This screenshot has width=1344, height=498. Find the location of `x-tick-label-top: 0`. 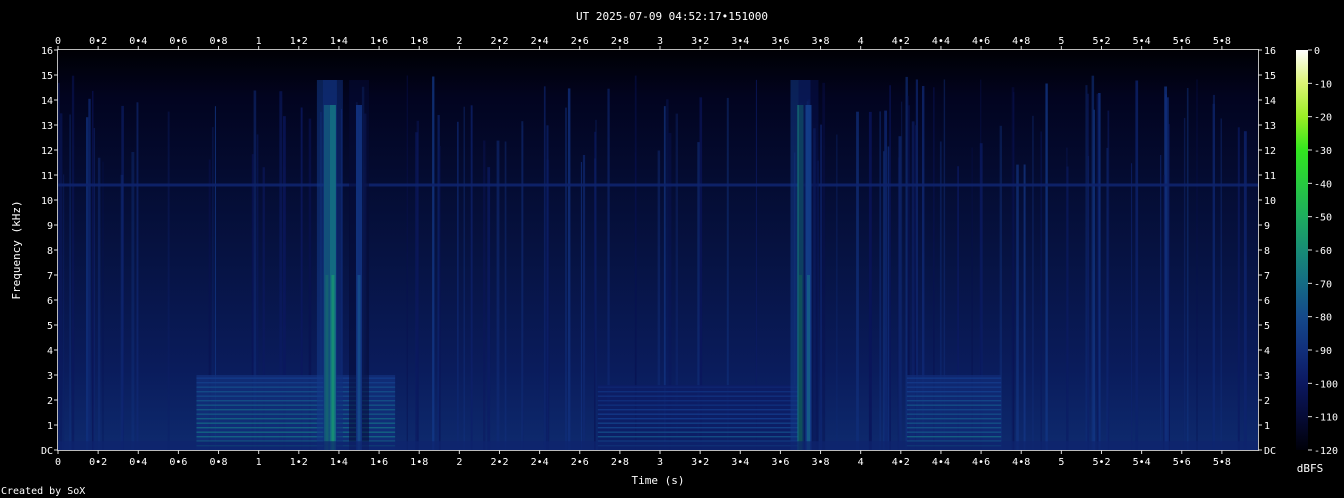

x-tick-label-top: 0 is located at coordinates (58, 41).